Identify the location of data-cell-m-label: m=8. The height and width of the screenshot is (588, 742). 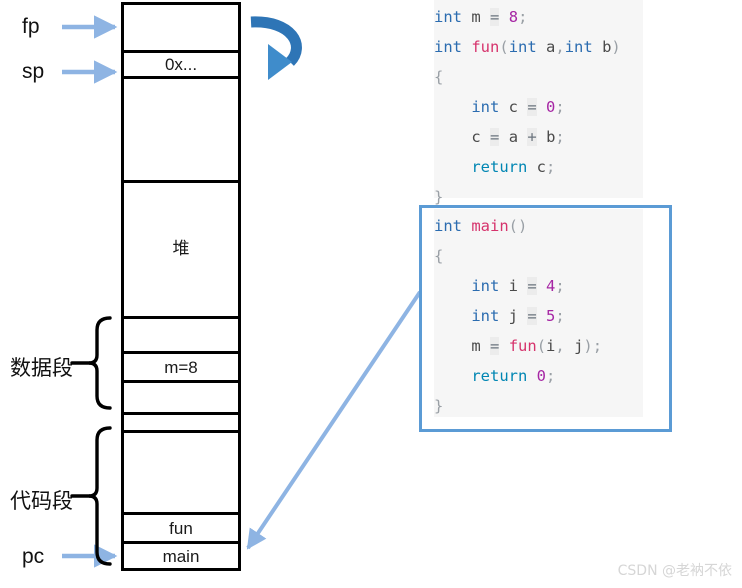
(181, 367).